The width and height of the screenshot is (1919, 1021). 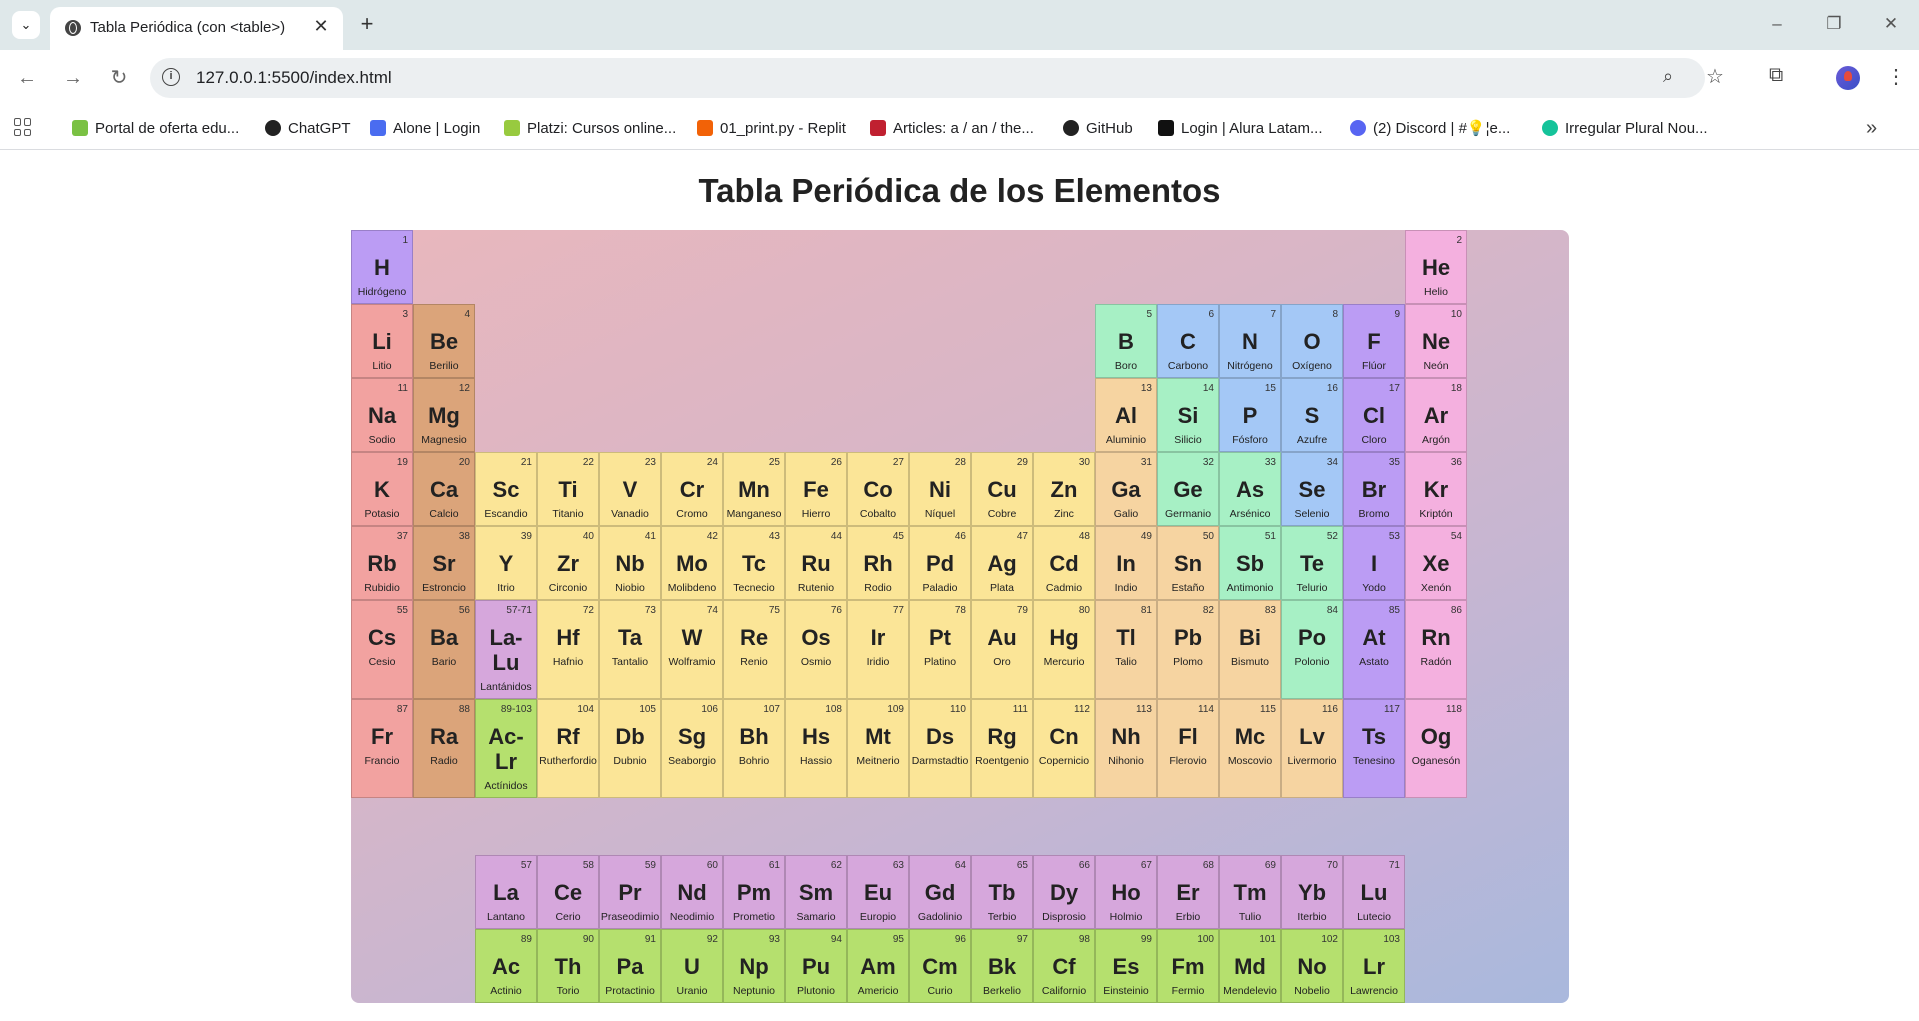 I want to click on element-cell: 19 K Potasio, so click(x=382, y=489).